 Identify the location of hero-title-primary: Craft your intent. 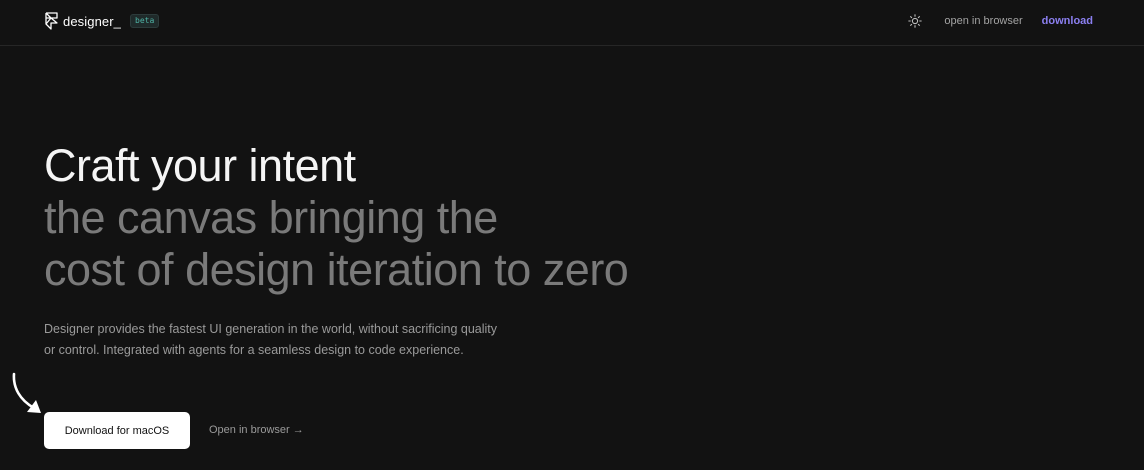
(200, 165).